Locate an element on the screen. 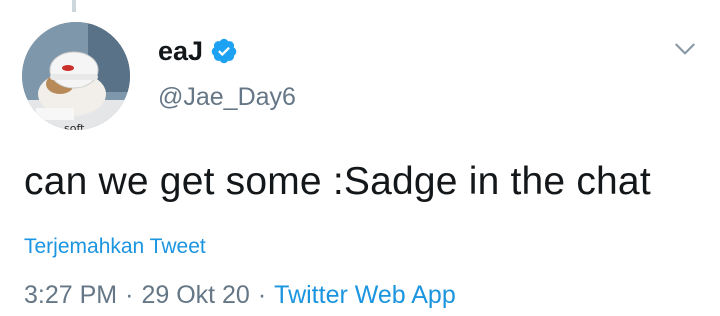 The height and width of the screenshot is (316, 720). tweet-source-link: Twitter Web App is located at coordinates (365, 295).